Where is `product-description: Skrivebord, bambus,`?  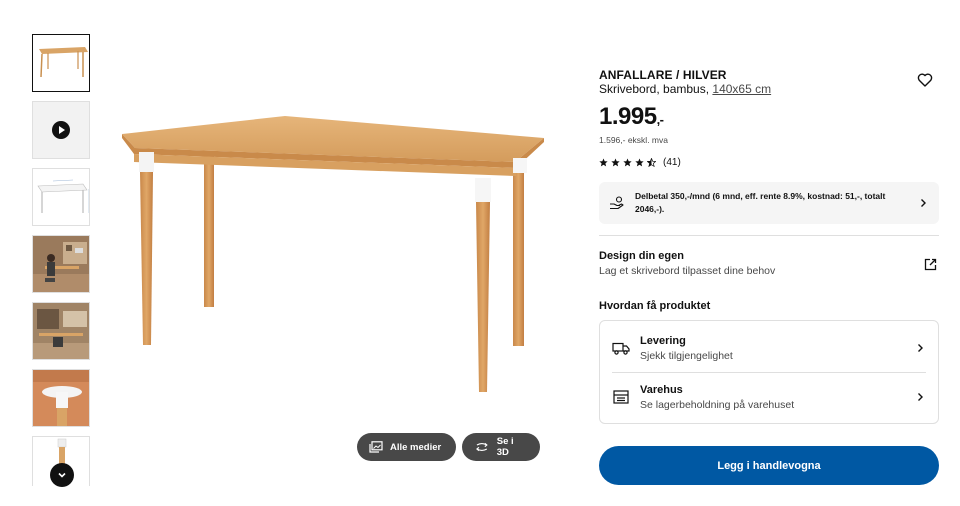
product-description: Skrivebord, bambus, is located at coordinates (654, 89).